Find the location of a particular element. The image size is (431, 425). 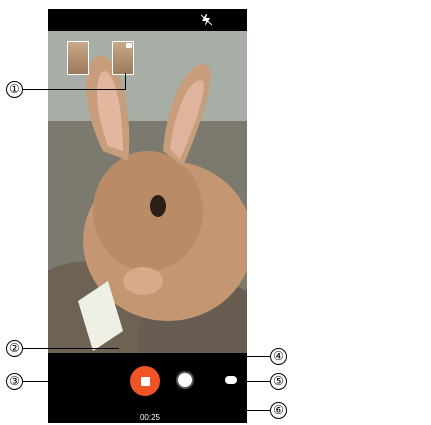

flash-off-icon is located at coordinates (206, 20).